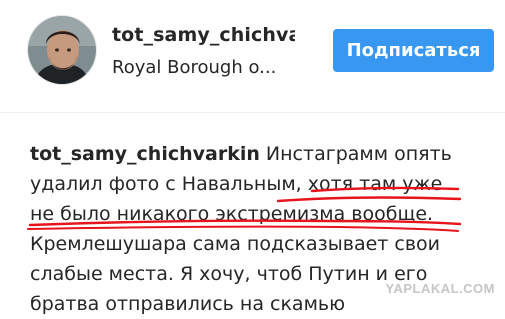 The height and width of the screenshot is (319, 505). Describe the element at coordinates (236, 184) in the screenshot. I see `caption-line-2: удалил фото с Навальным, хотя там уже` at that location.